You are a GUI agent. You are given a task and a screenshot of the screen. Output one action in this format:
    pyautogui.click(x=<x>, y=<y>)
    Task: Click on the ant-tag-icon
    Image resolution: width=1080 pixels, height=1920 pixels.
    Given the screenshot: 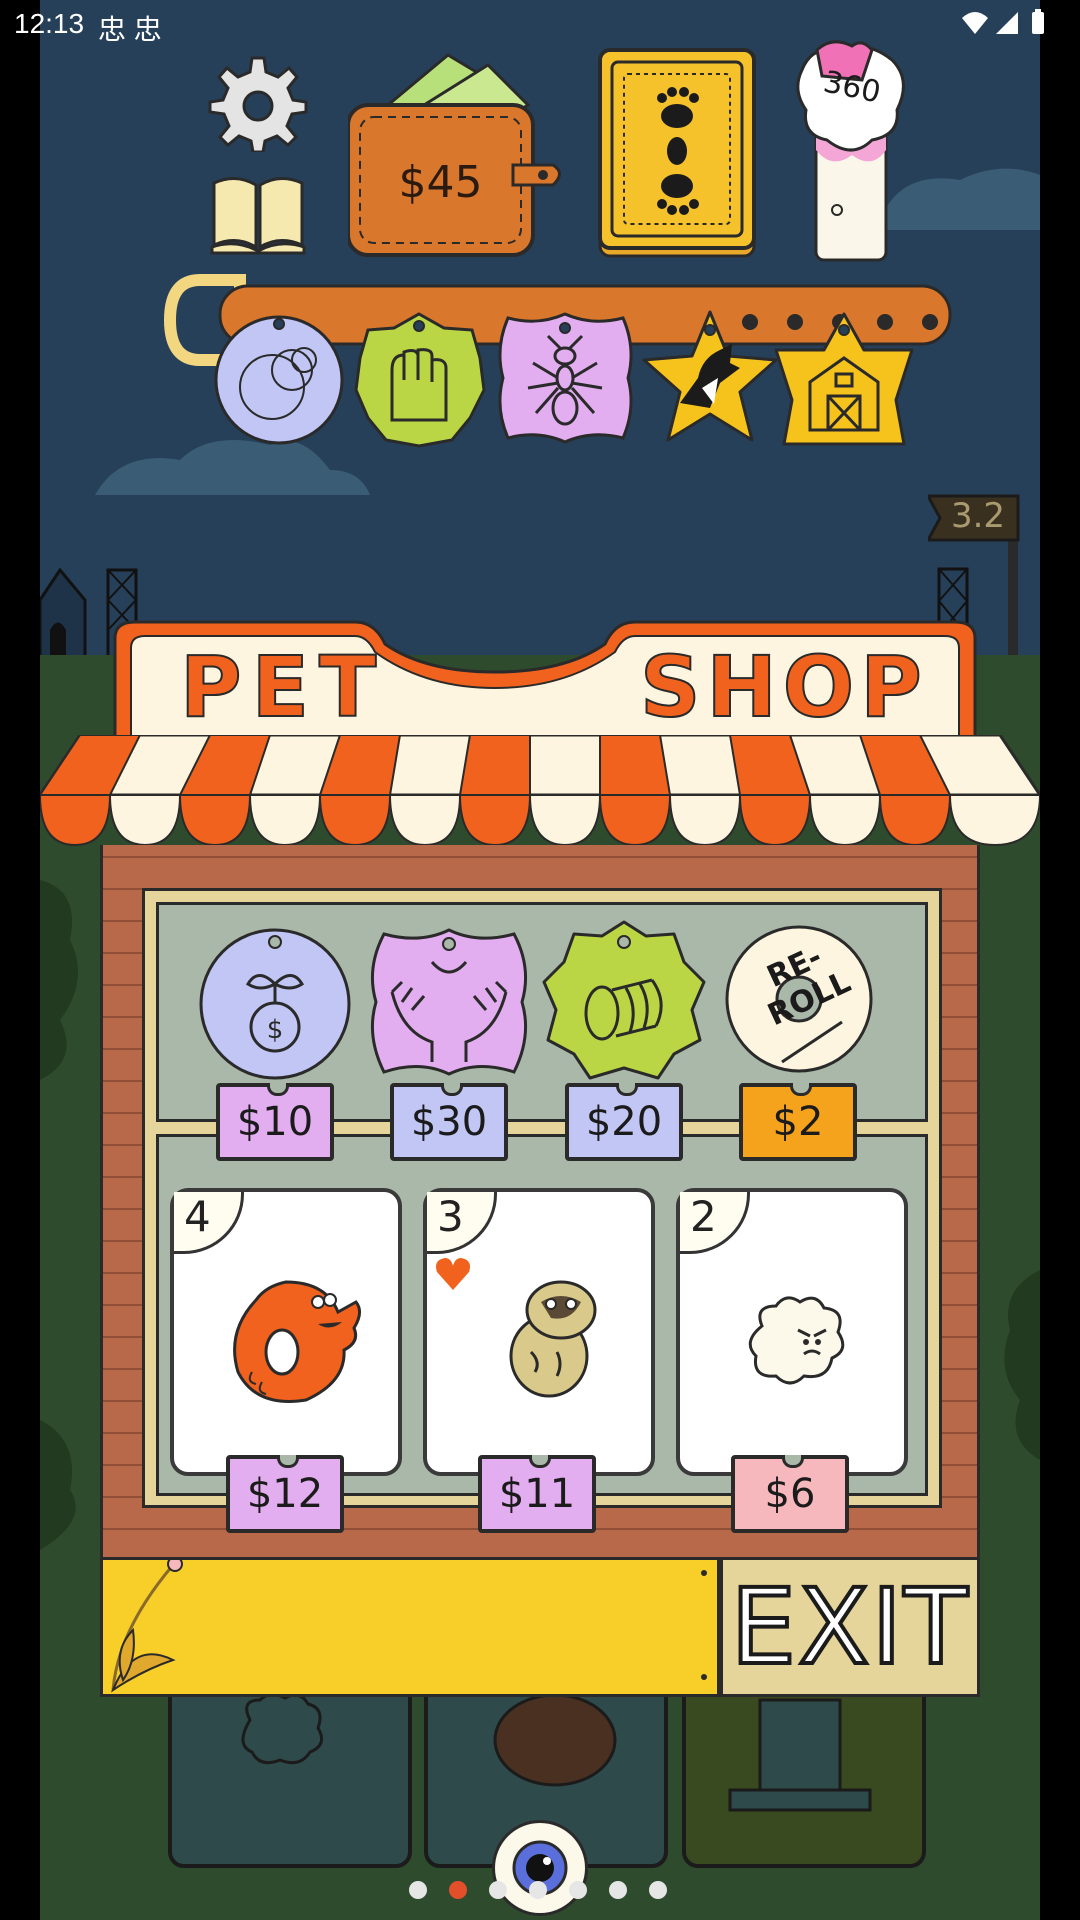 What is the action you would take?
    pyautogui.click(x=565, y=378)
    